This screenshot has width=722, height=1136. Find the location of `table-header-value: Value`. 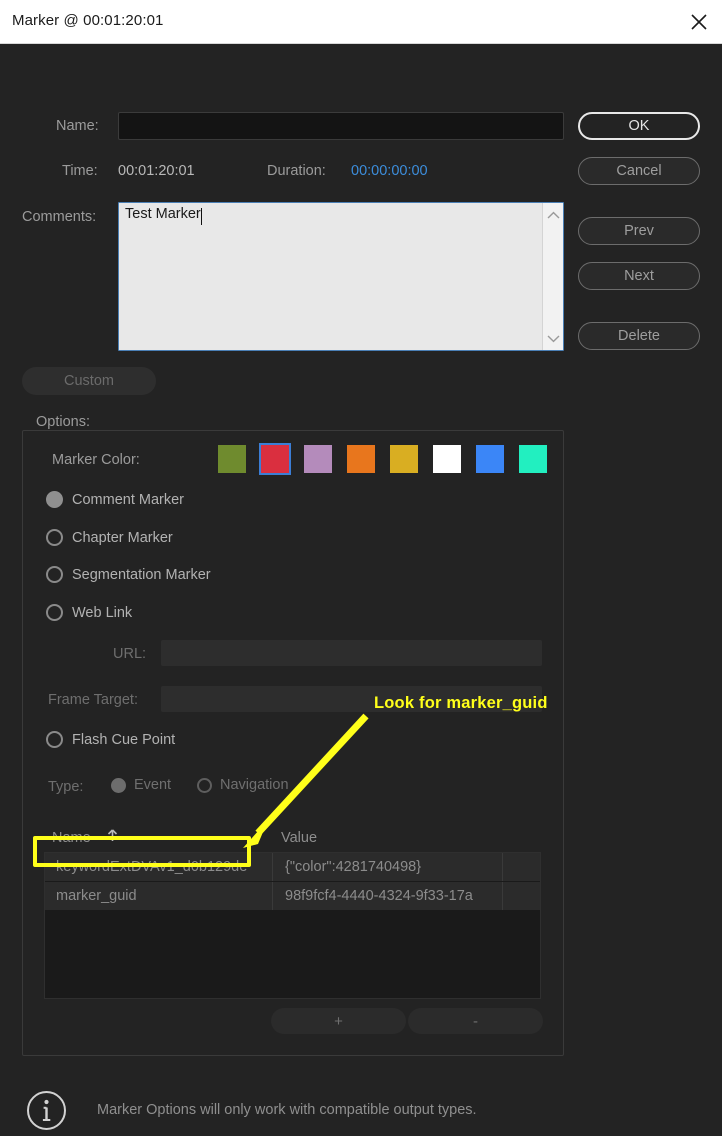

table-header-value: Value is located at coordinates (299, 838).